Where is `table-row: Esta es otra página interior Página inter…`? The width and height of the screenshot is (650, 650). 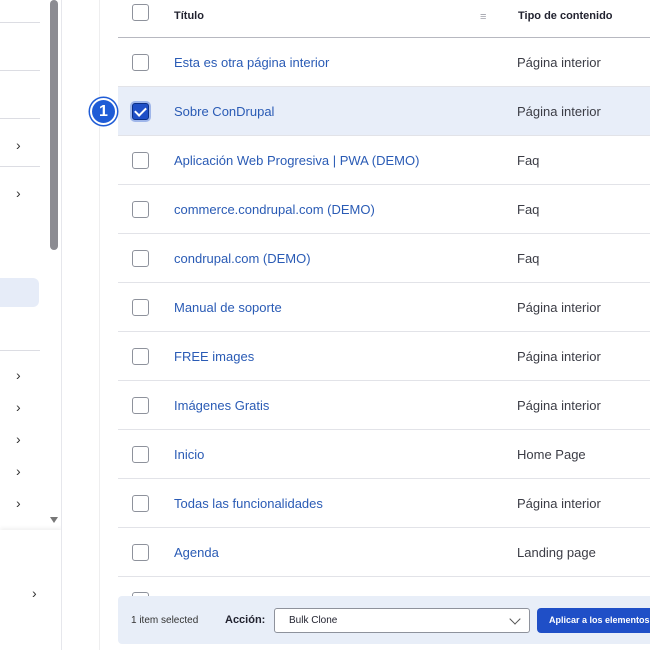 table-row: Esta es otra página interior Página inter… is located at coordinates (384, 62).